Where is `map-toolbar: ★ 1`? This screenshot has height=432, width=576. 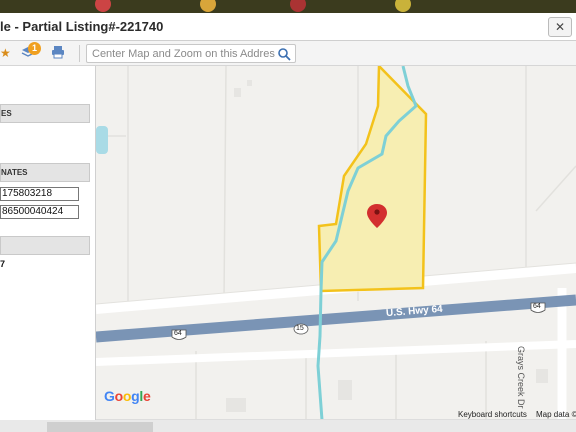
map-toolbar: ★ 1 is located at coordinates (288, 53).